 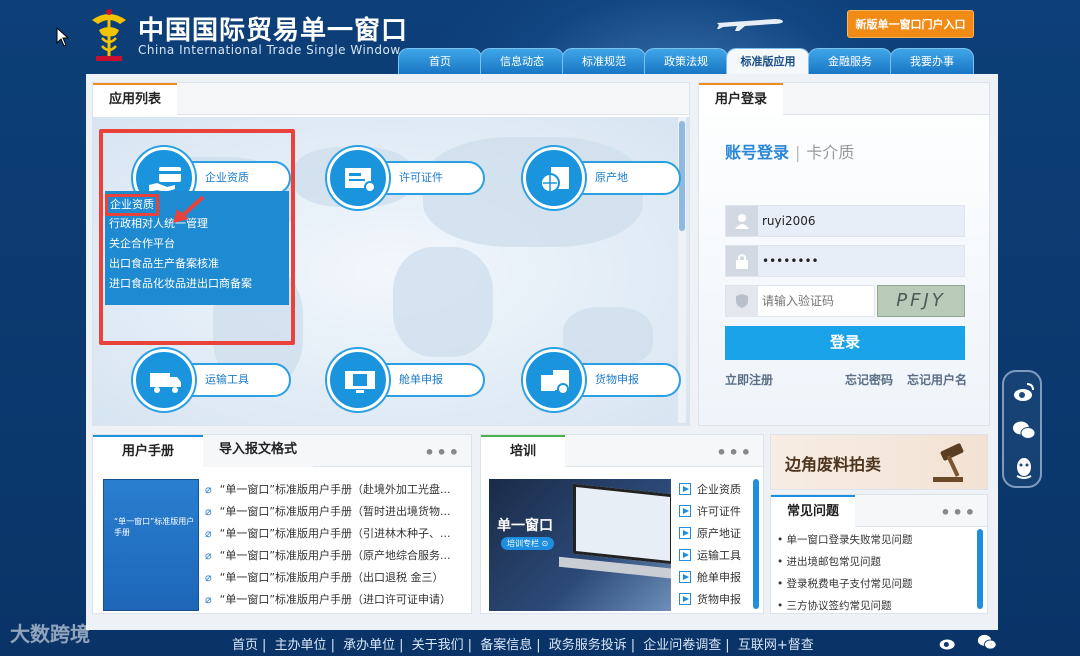 I want to click on tab-import-format: 导入报文格式, so click(x=258, y=451).